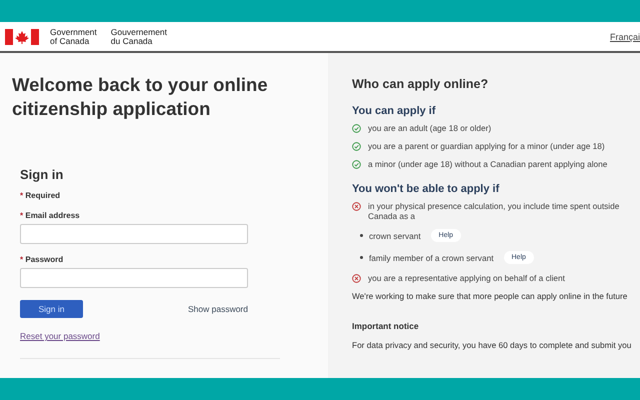  What do you see at coordinates (51, 309) in the screenshot?
I see `sign-in-button: Sign in` at bounding box center [51, 309].